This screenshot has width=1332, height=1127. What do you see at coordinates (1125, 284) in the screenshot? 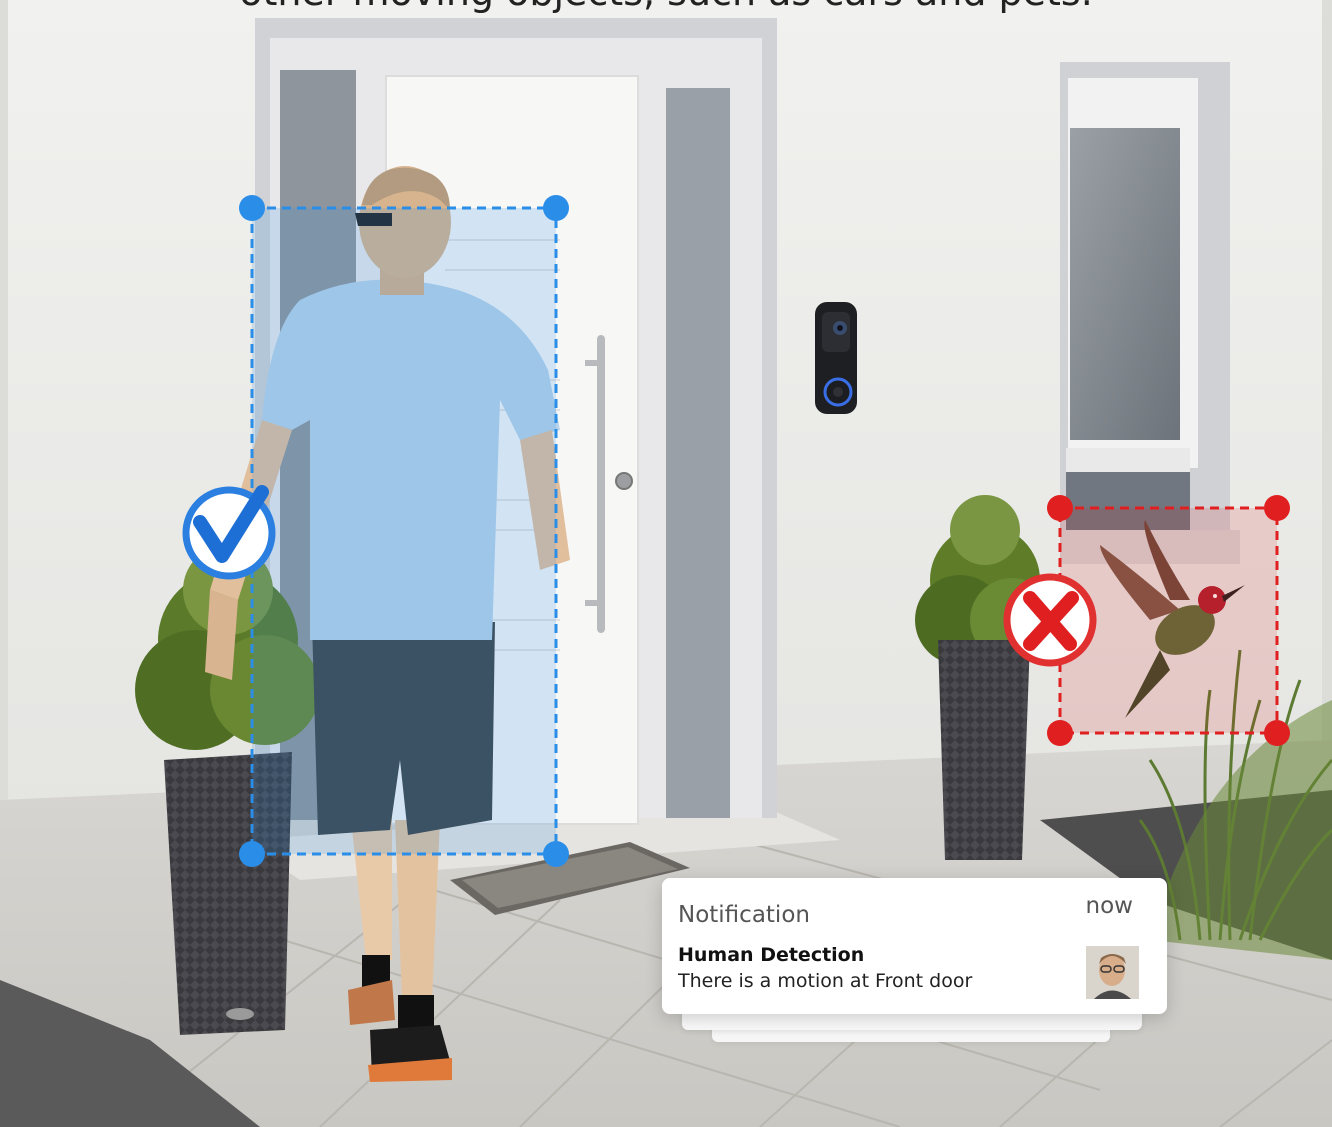
I see `window-glass` at bounding box center [1125, 284].